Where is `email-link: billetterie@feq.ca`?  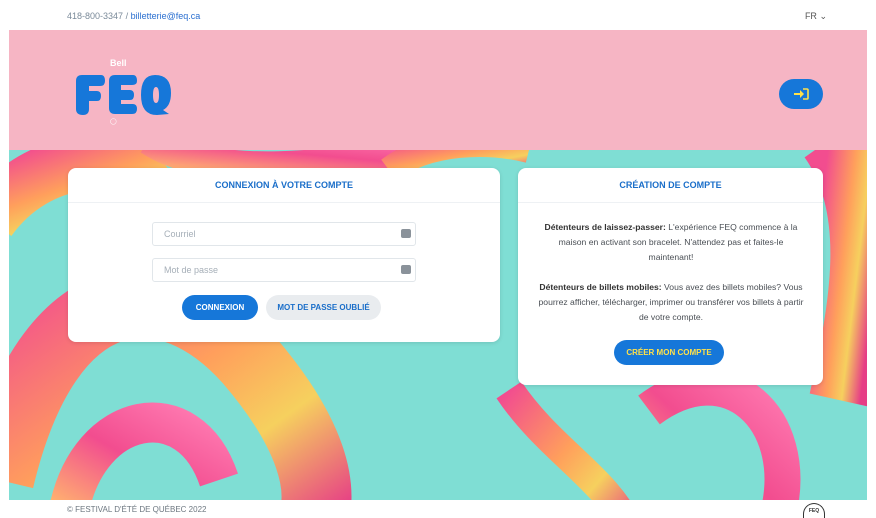
email-link: billetterie@feq.ca is located at coordinates (166, 16).